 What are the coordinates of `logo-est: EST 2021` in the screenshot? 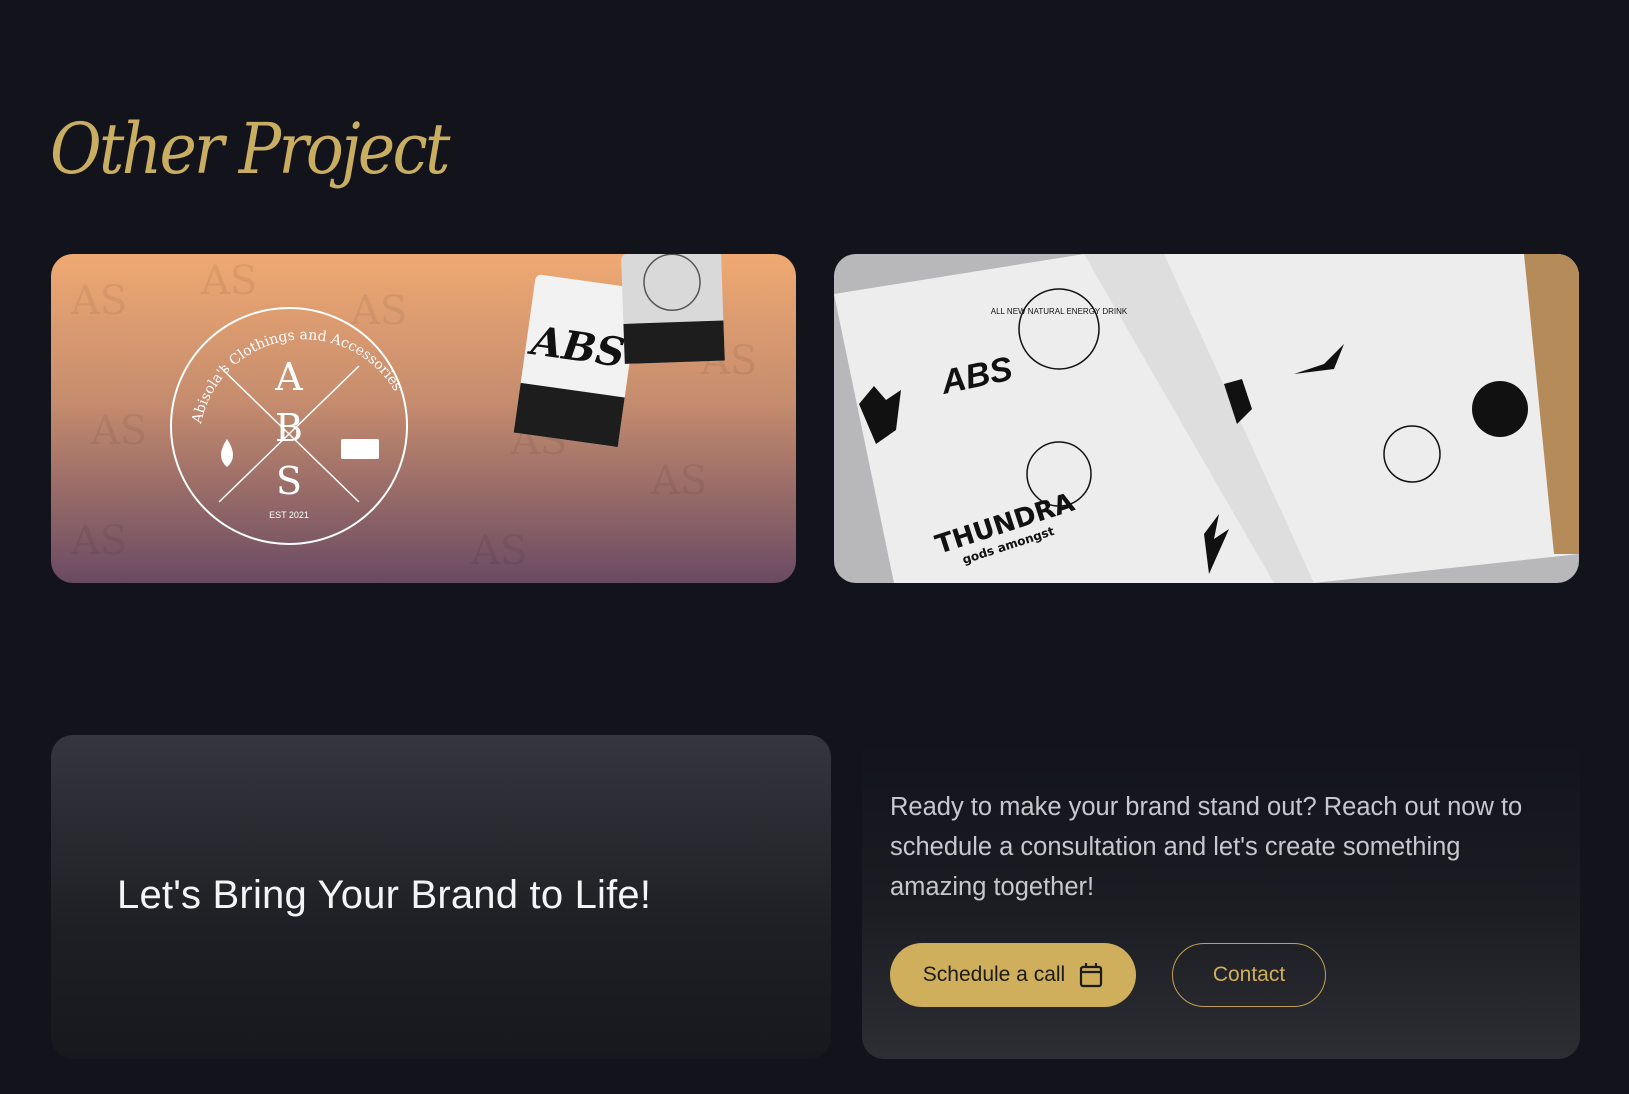 It's located at (289, 515).